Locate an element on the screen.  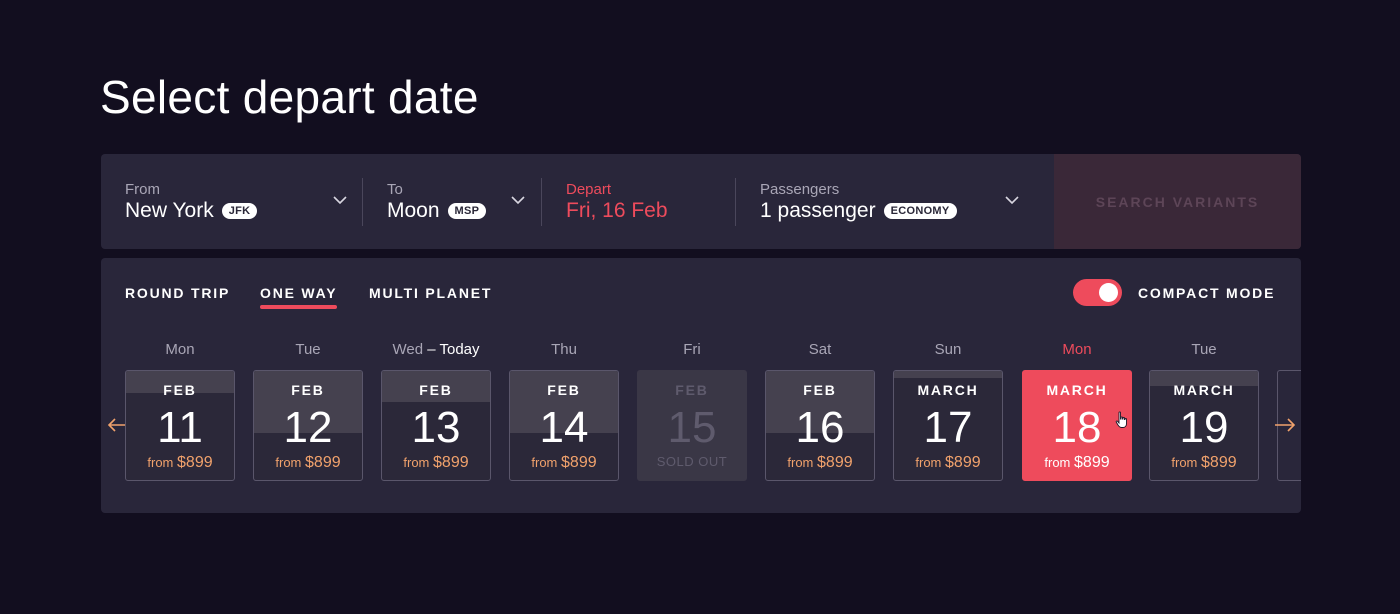
weekday-label: Sun is located at coordinates (948, 350).